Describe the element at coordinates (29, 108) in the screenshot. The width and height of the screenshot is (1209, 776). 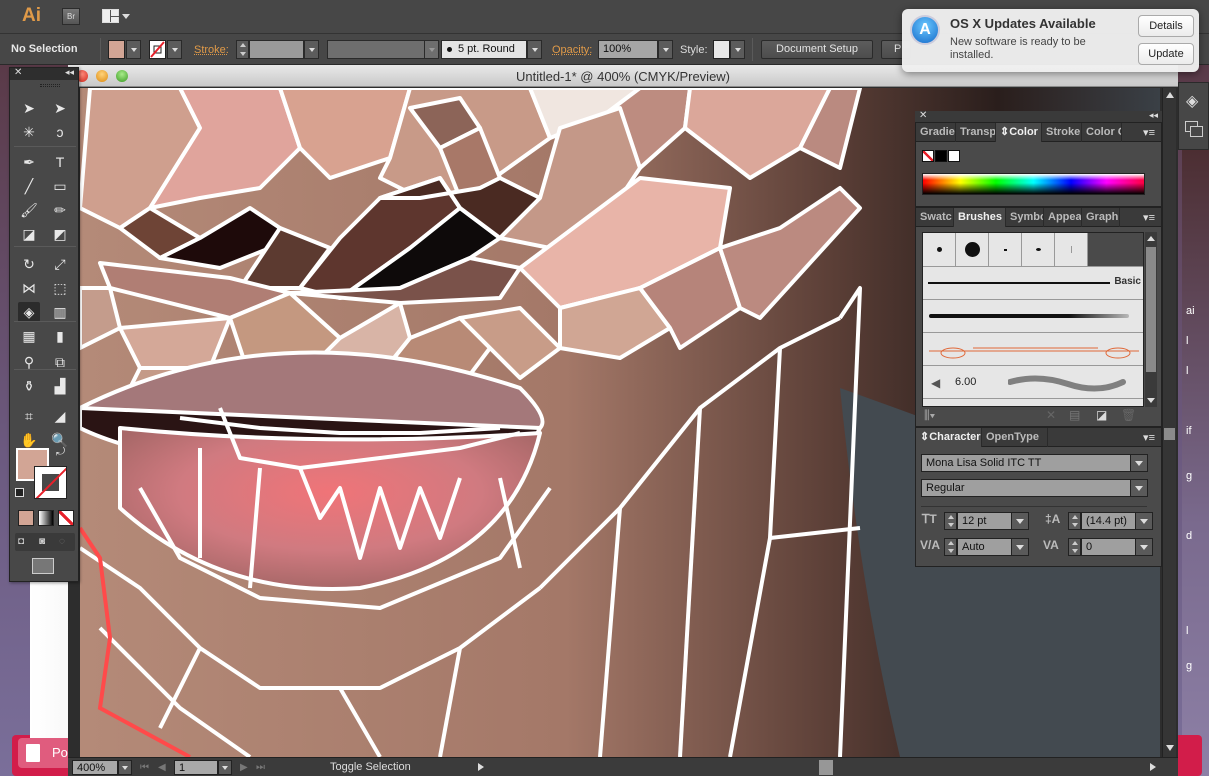
I see `selection-tool-icon: ➤` at that location.